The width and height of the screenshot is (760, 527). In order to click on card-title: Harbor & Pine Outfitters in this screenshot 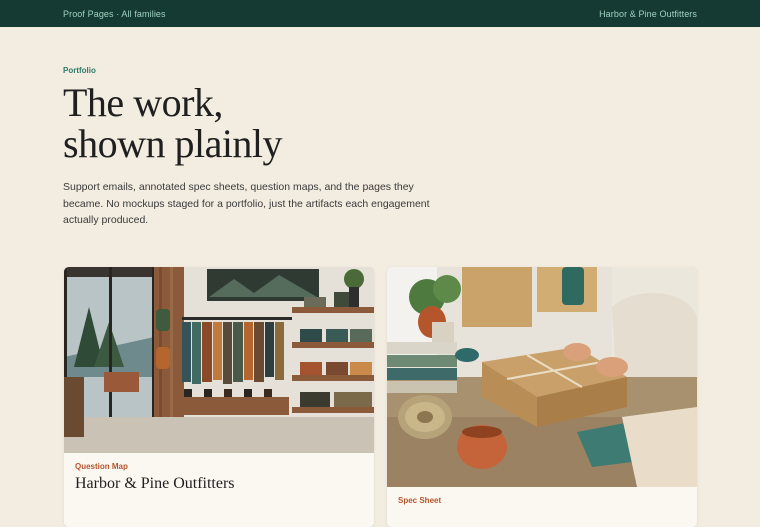, I will do `click(155, 484)`.